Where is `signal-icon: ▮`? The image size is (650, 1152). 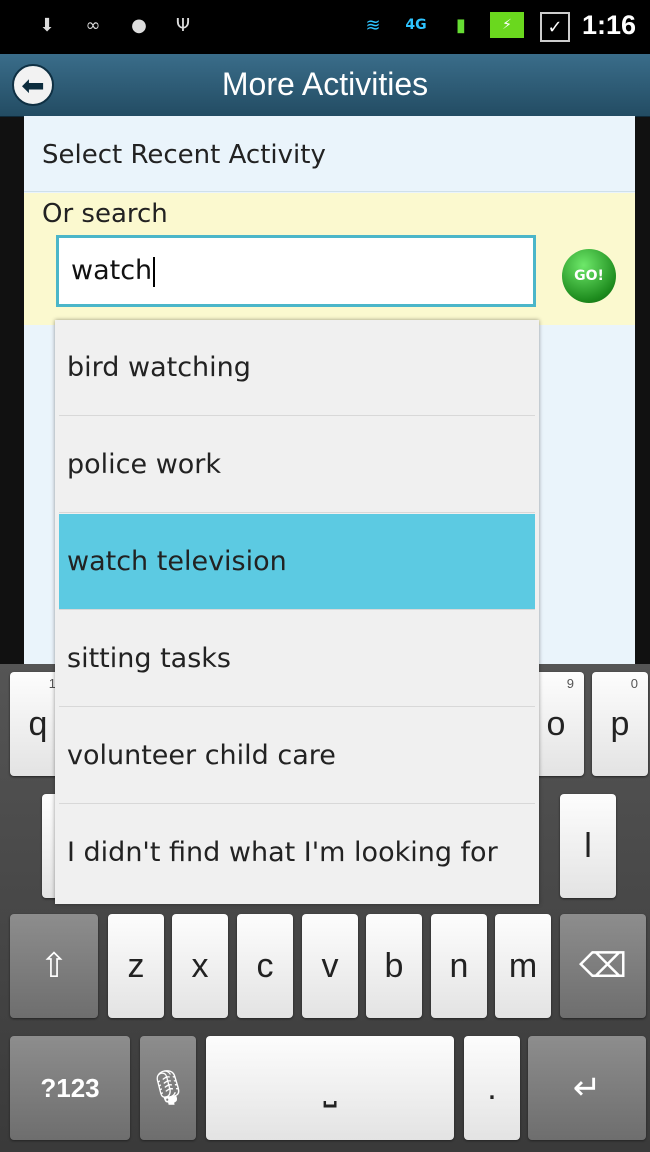
signal-icon: ▮ is located at coordinates (461, 25).